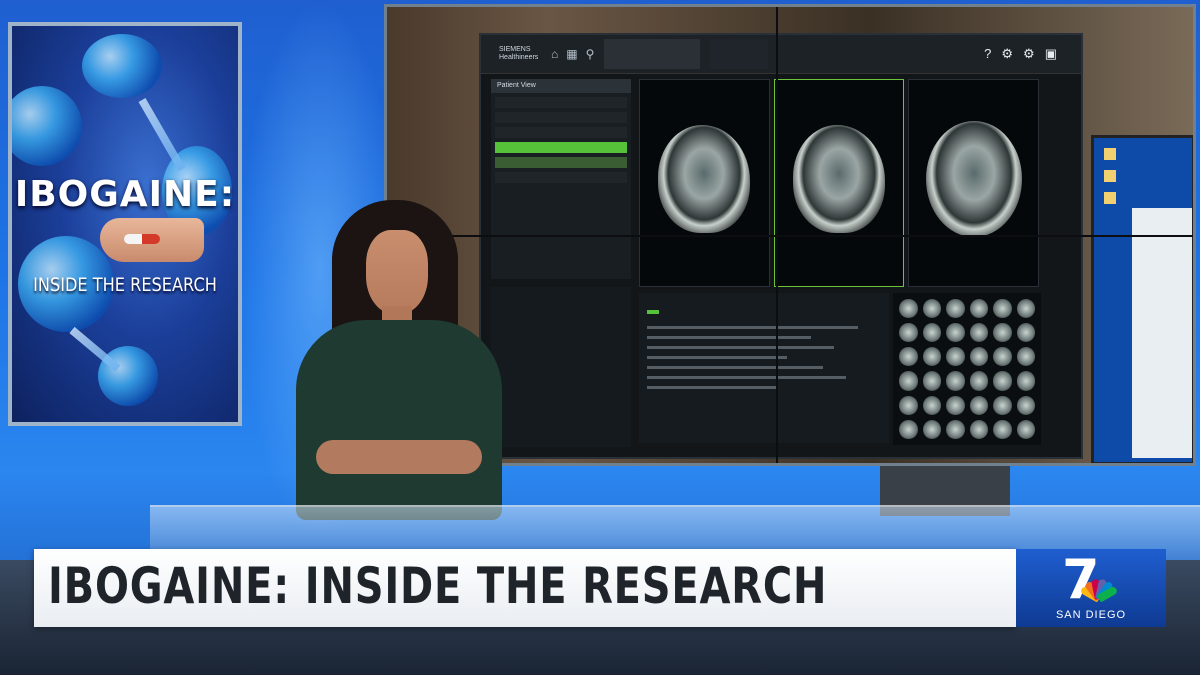 The width and height of the screenshot is (1200, 675). I want to click on ibogaine-poster: IBOGAINE: INSIDE THE RESEARCH, so click(125, 224).